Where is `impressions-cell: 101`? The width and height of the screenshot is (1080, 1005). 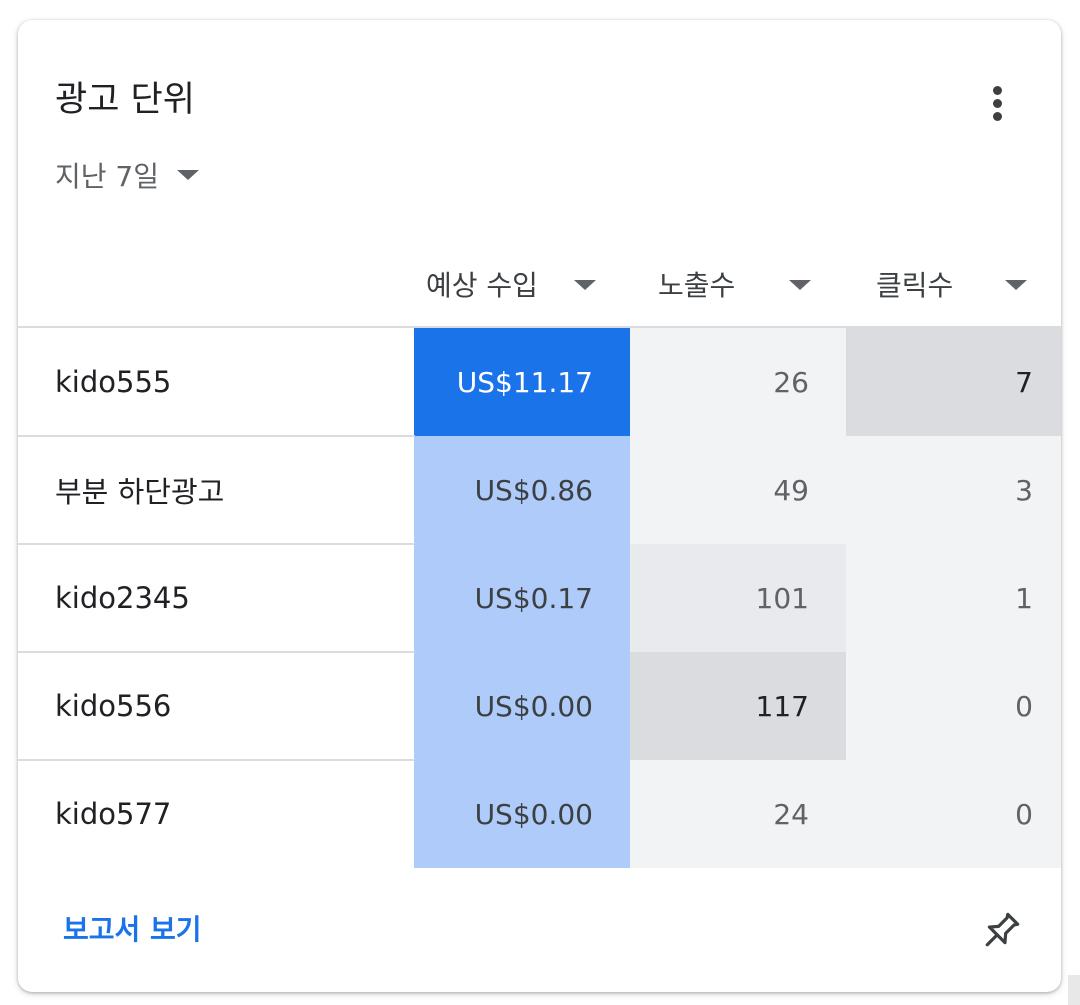
impressions-cell: 101 is located at coordinates (738, 598).